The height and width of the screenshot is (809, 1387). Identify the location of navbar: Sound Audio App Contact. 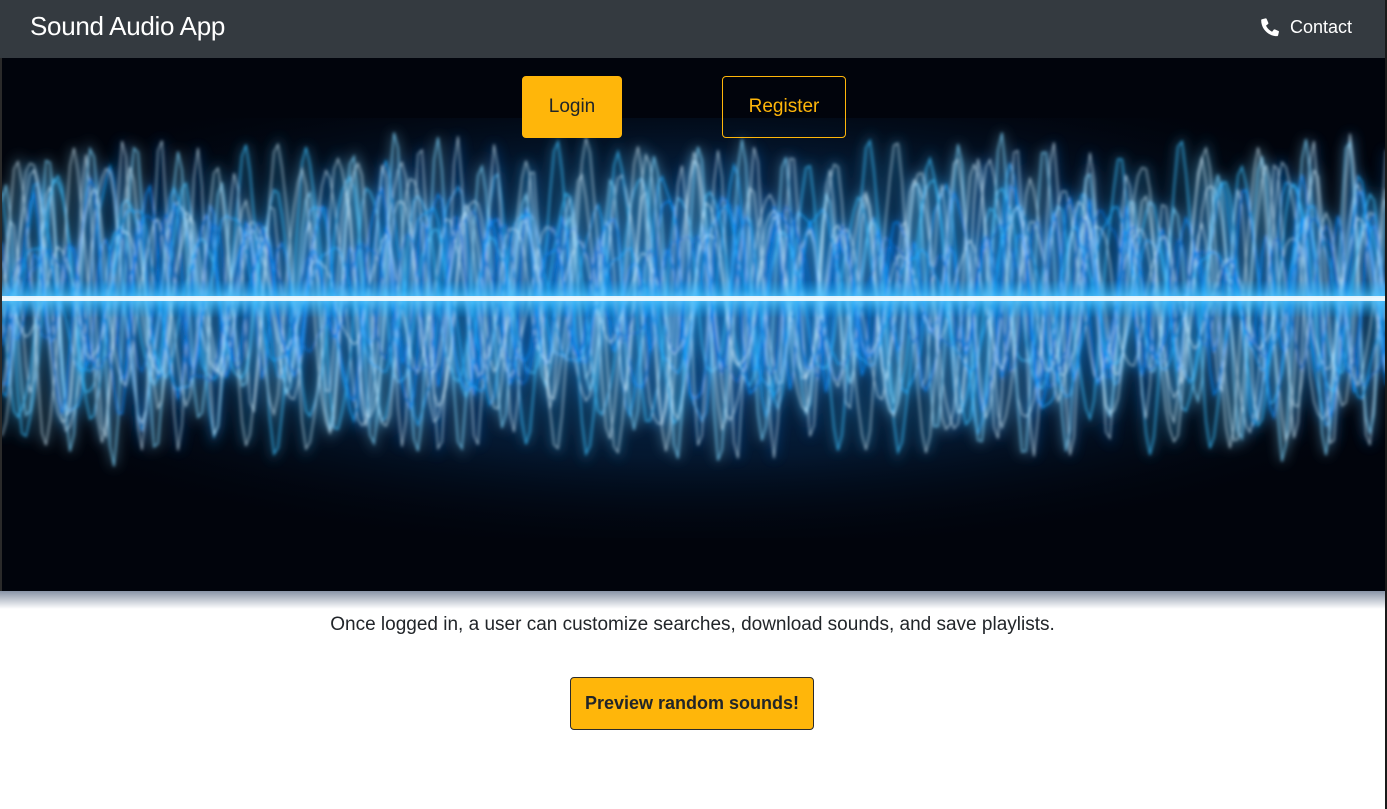
(692, 29).